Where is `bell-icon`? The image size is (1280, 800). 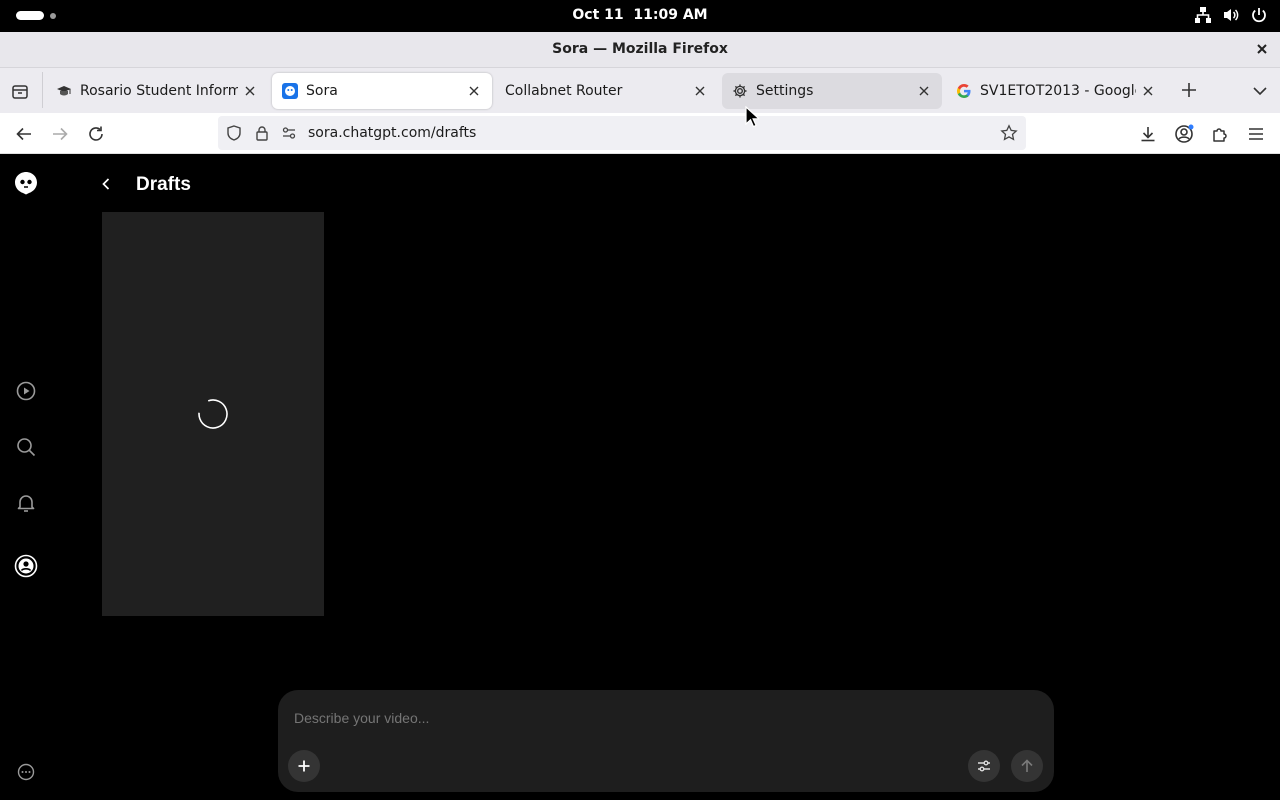
bell-icon is located at coordinates (26, 503).